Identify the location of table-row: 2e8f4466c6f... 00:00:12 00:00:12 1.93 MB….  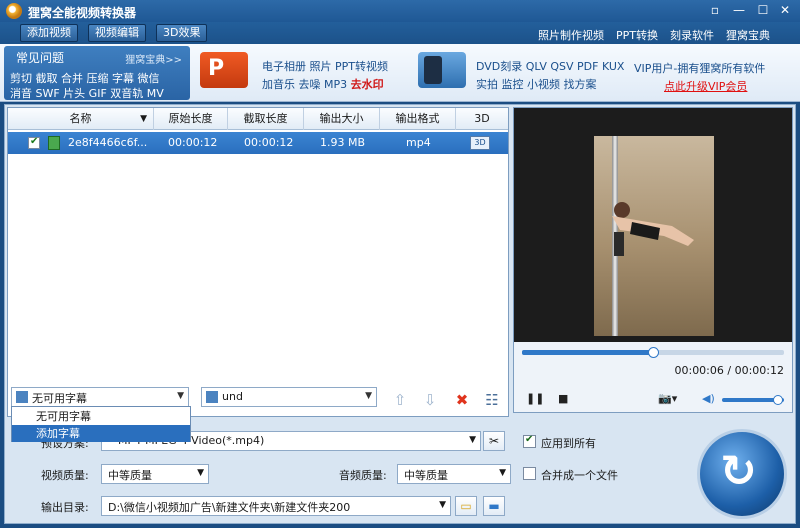
(258, 143).